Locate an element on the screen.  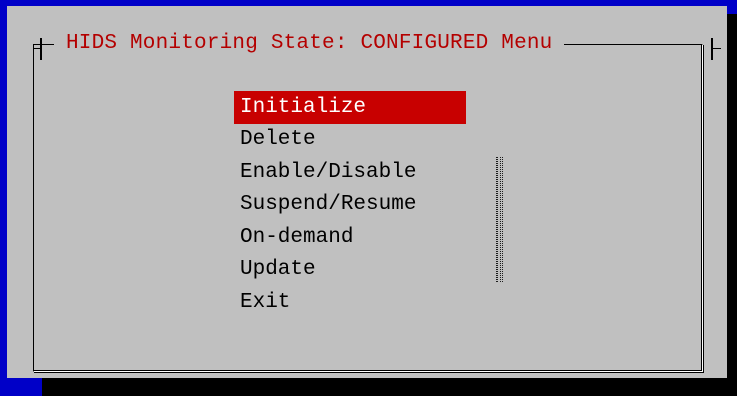
menu-item-initialize: Initialize is located at coordinates (350, 107).